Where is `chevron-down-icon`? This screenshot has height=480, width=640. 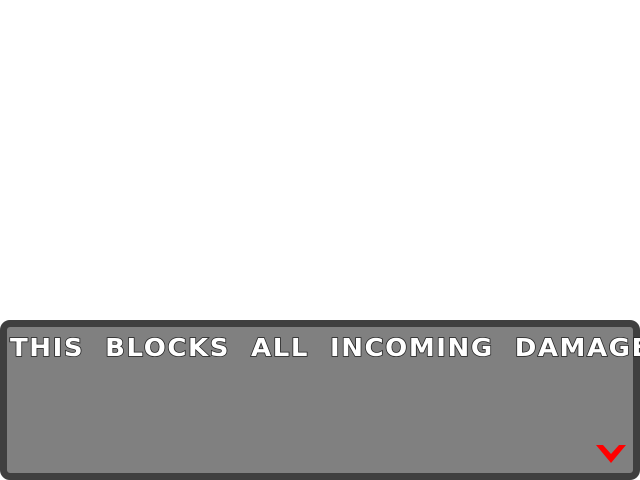
chevron-down-icon is located at coordinates (611, 454).